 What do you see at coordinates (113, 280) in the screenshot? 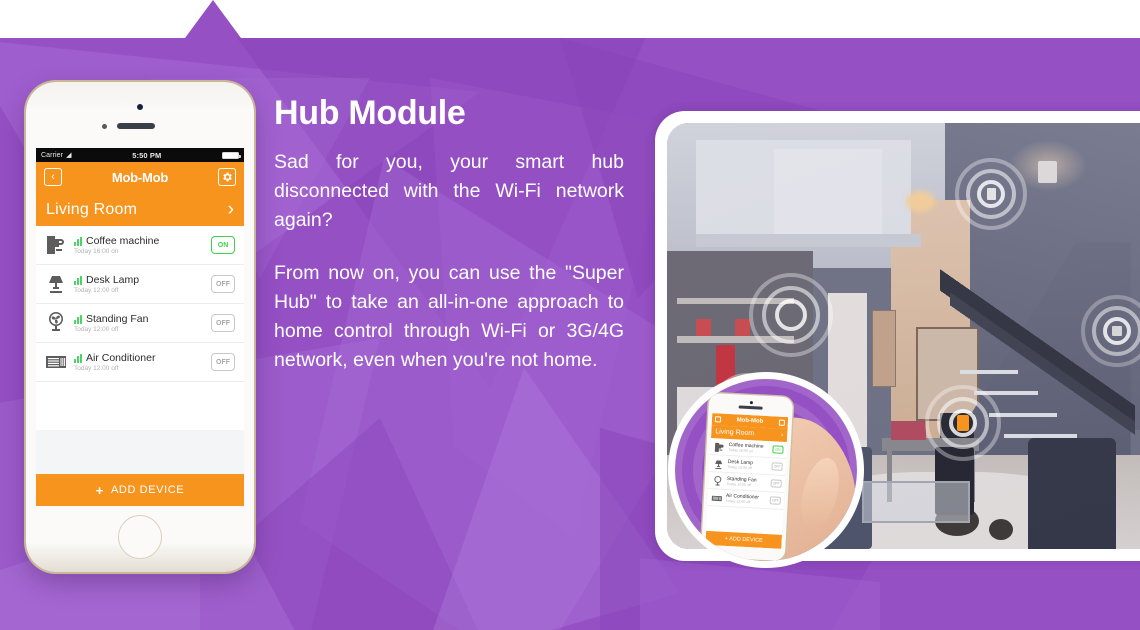
I see `device-name: Desk Lamp` at bounding box center [113, 280].